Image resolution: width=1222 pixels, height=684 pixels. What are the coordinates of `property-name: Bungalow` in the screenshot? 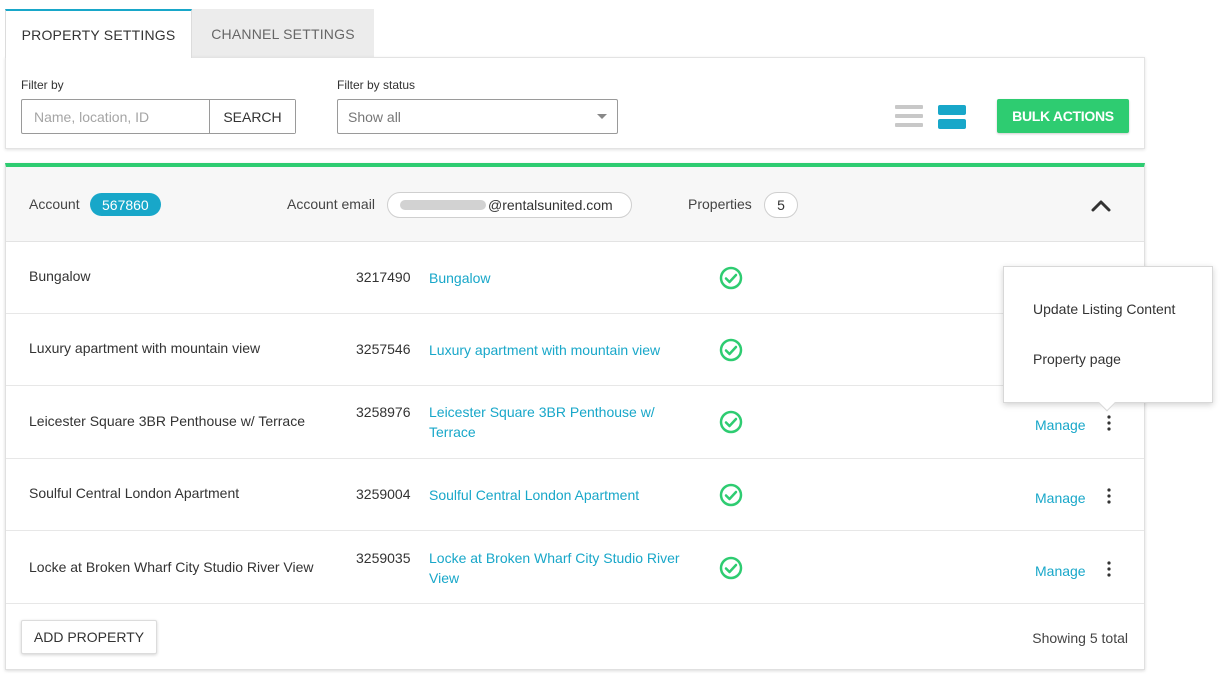 It's located at (60, 276).